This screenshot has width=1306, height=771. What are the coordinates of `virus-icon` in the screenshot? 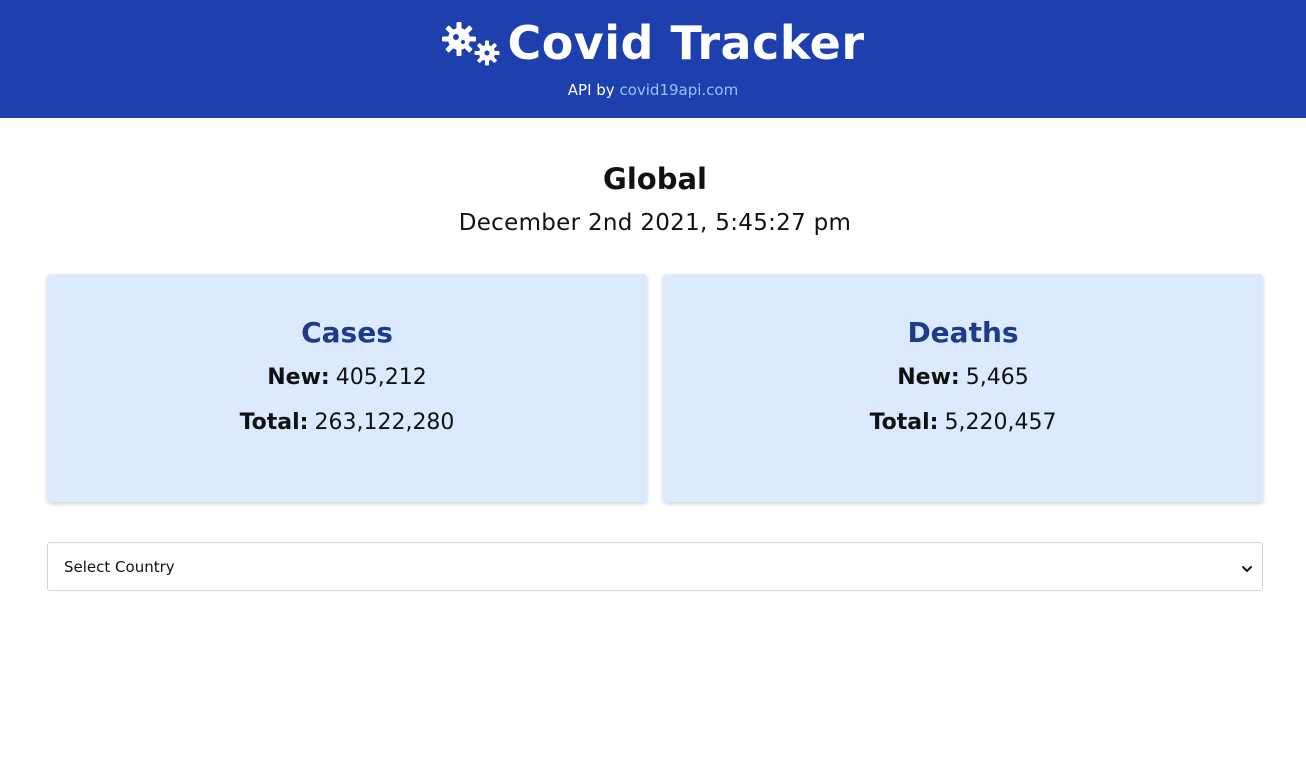 It's located at (473, 43).